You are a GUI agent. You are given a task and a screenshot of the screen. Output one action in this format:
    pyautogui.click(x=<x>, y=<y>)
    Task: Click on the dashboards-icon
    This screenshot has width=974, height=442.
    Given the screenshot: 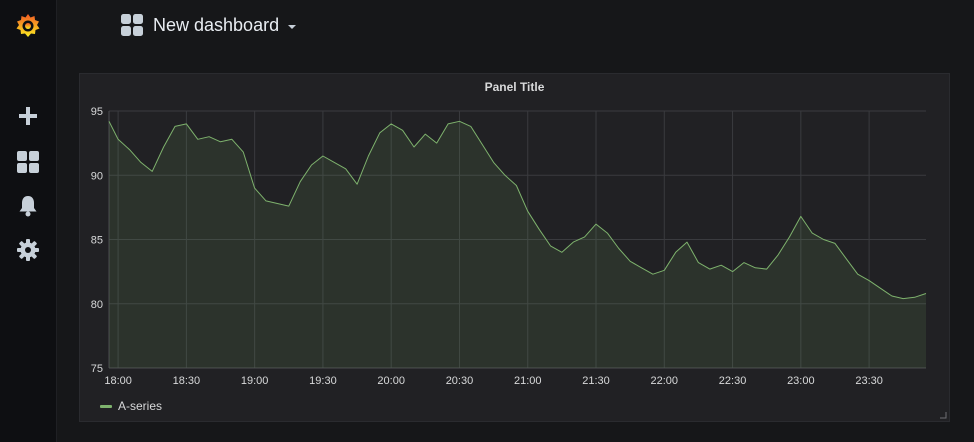 What is the action you would take?
    pyautogui.click(x=28, y=162)
    